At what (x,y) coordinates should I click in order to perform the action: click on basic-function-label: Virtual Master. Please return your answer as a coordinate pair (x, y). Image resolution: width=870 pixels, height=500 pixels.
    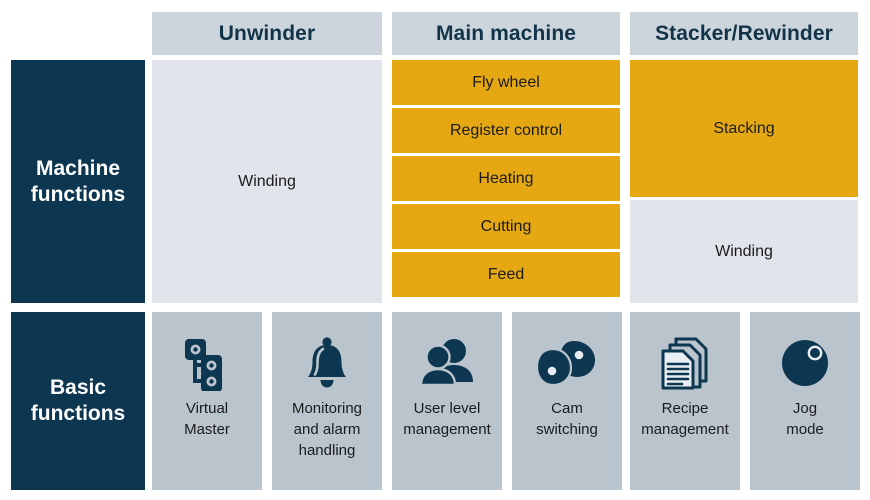
    Looking at the image, I should click on (207, 419).